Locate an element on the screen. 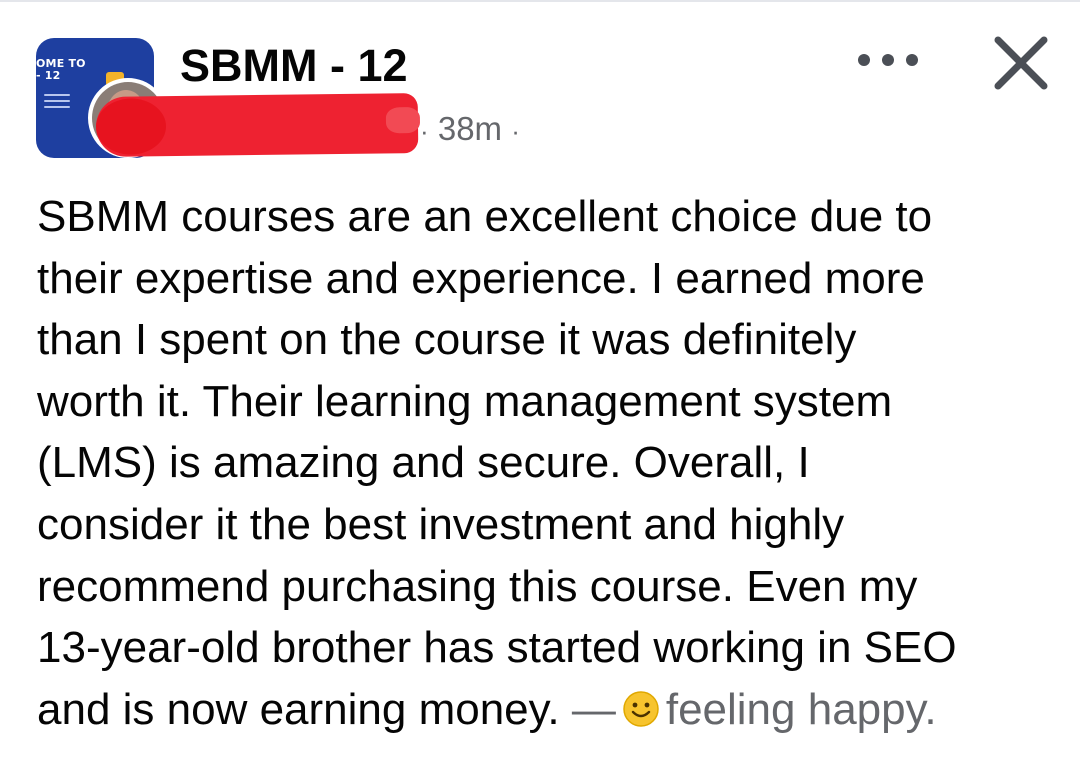  post-time: 38m is located at coordinates (470, 128).